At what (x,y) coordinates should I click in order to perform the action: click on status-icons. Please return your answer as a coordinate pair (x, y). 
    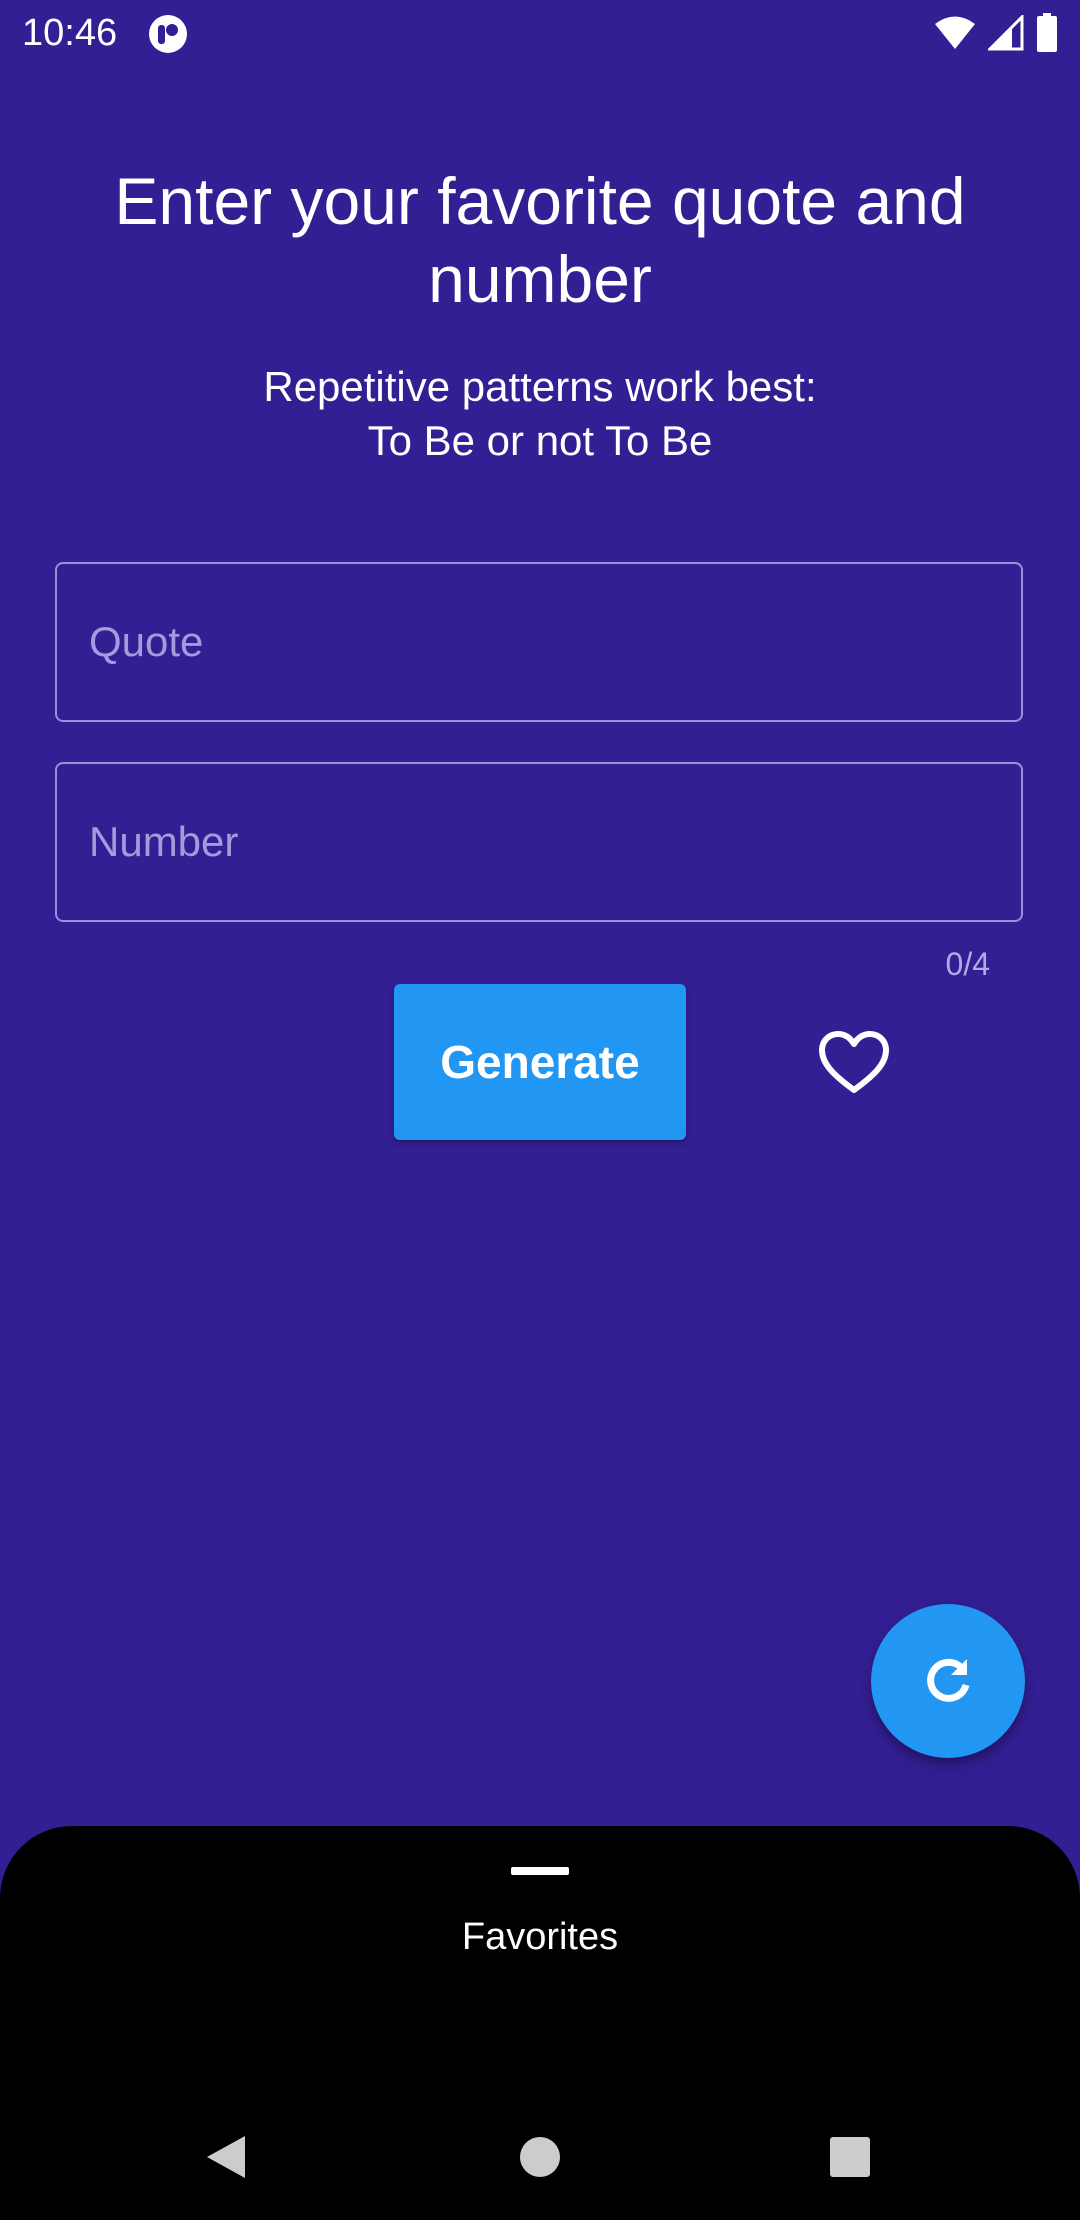
    Looking at the image, I should click on (996, 33).